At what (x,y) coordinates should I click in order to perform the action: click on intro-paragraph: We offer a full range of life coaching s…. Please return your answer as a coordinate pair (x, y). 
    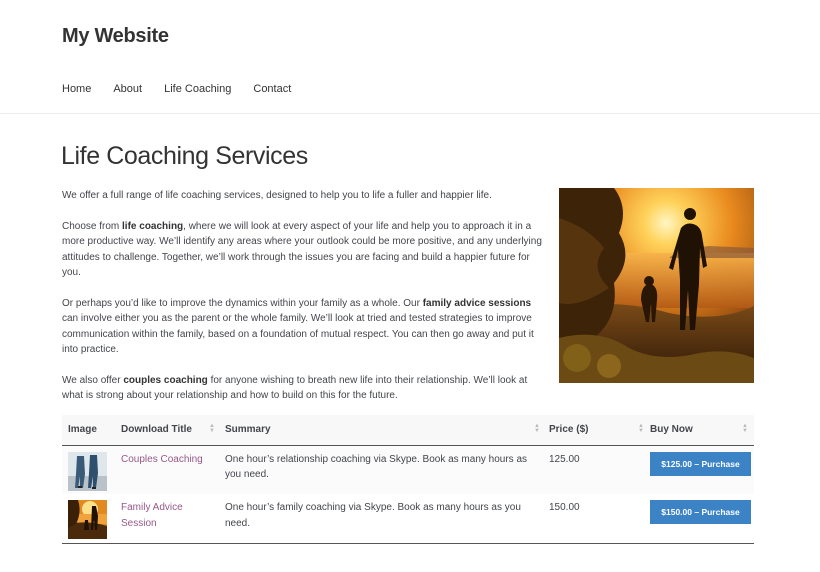
    Looking at the image, I should click on (277, 195).